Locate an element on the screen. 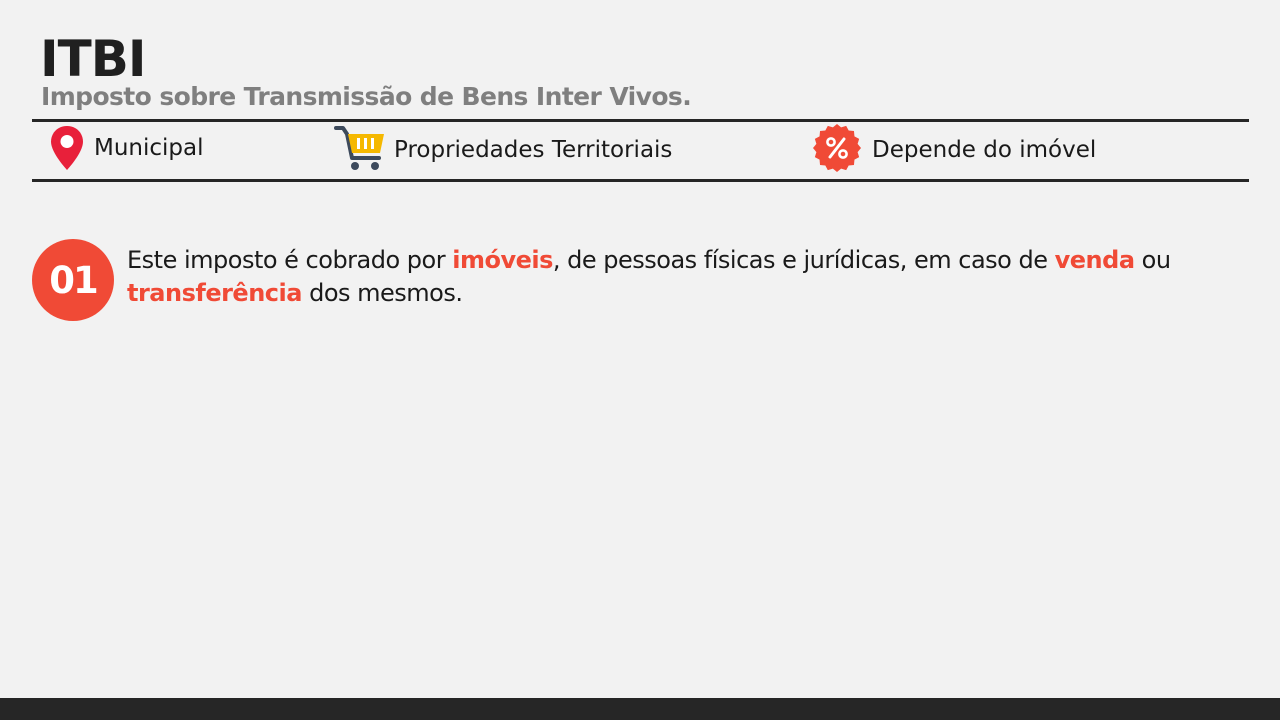  info-label-rate: Depende do imóvel is located at coordinates (984, 150).